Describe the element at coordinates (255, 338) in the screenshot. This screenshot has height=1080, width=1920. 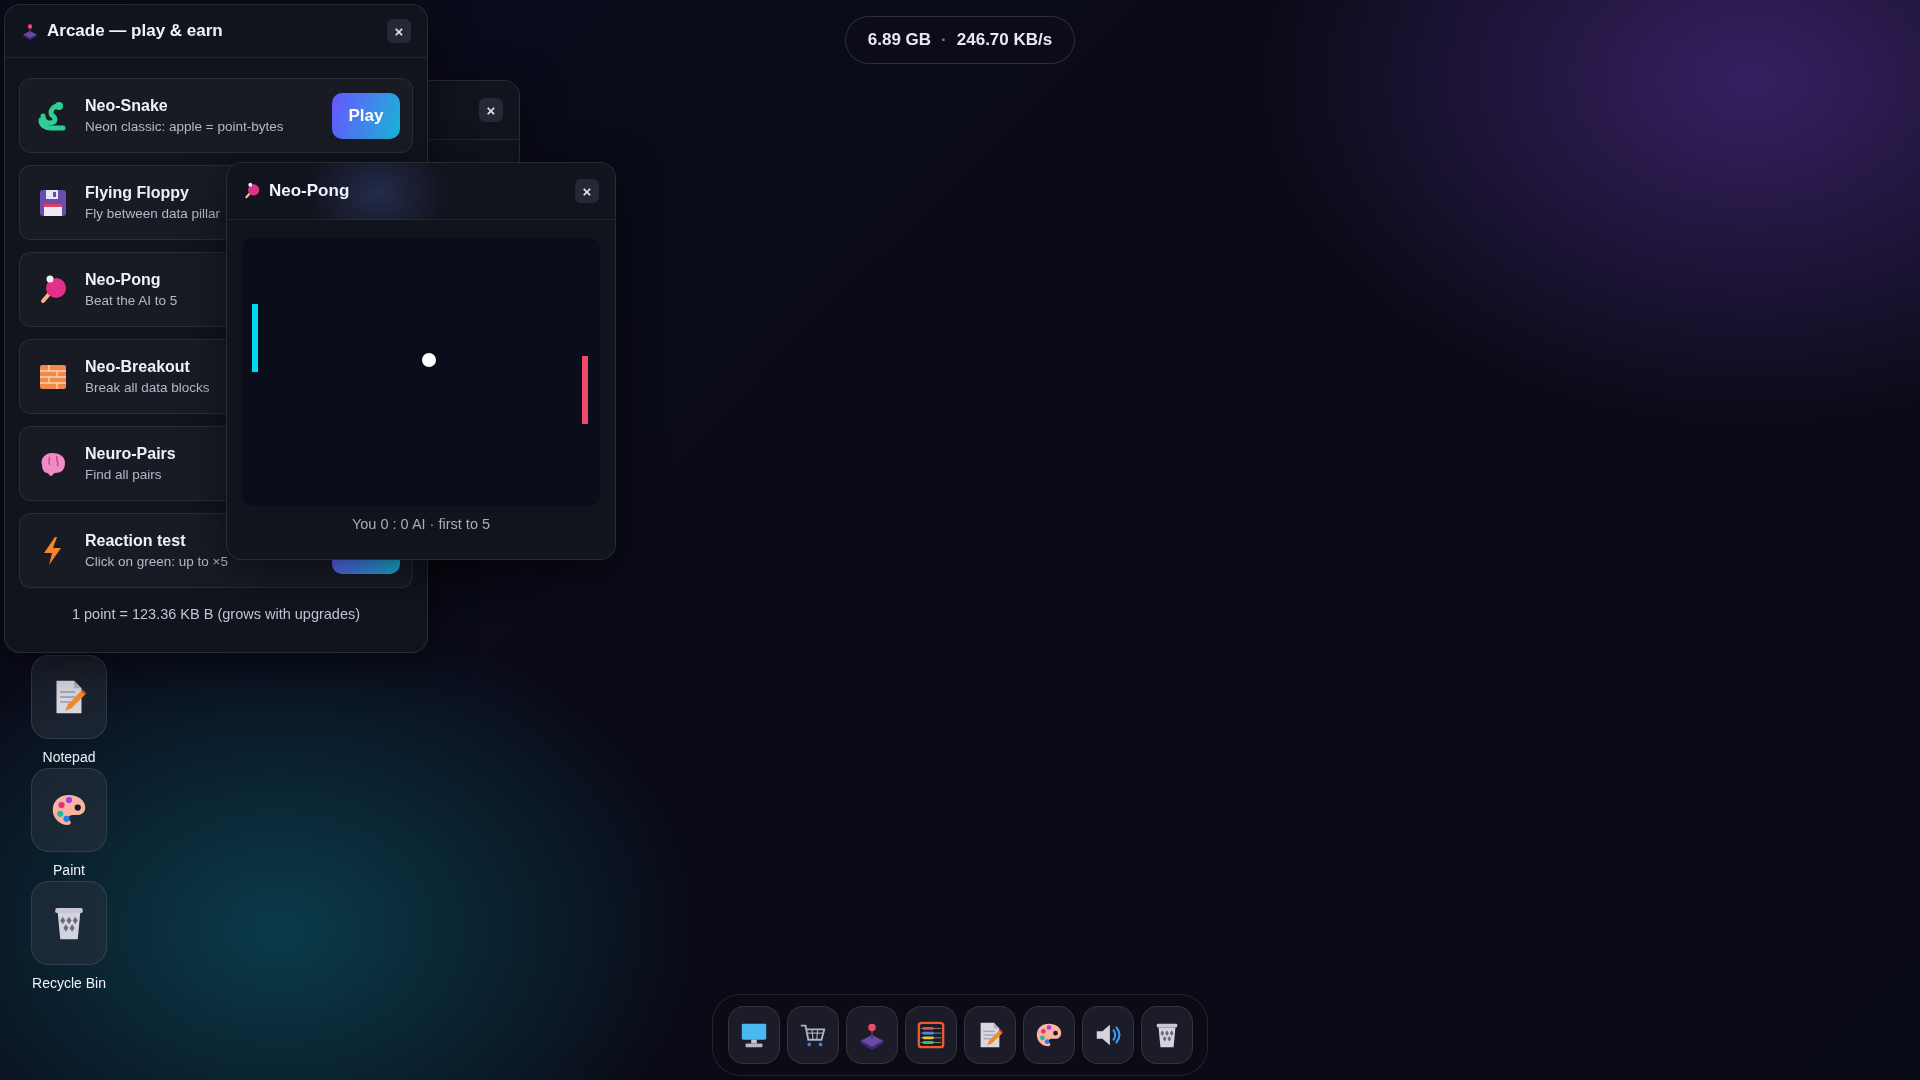
I see `left-paddle` at that location.